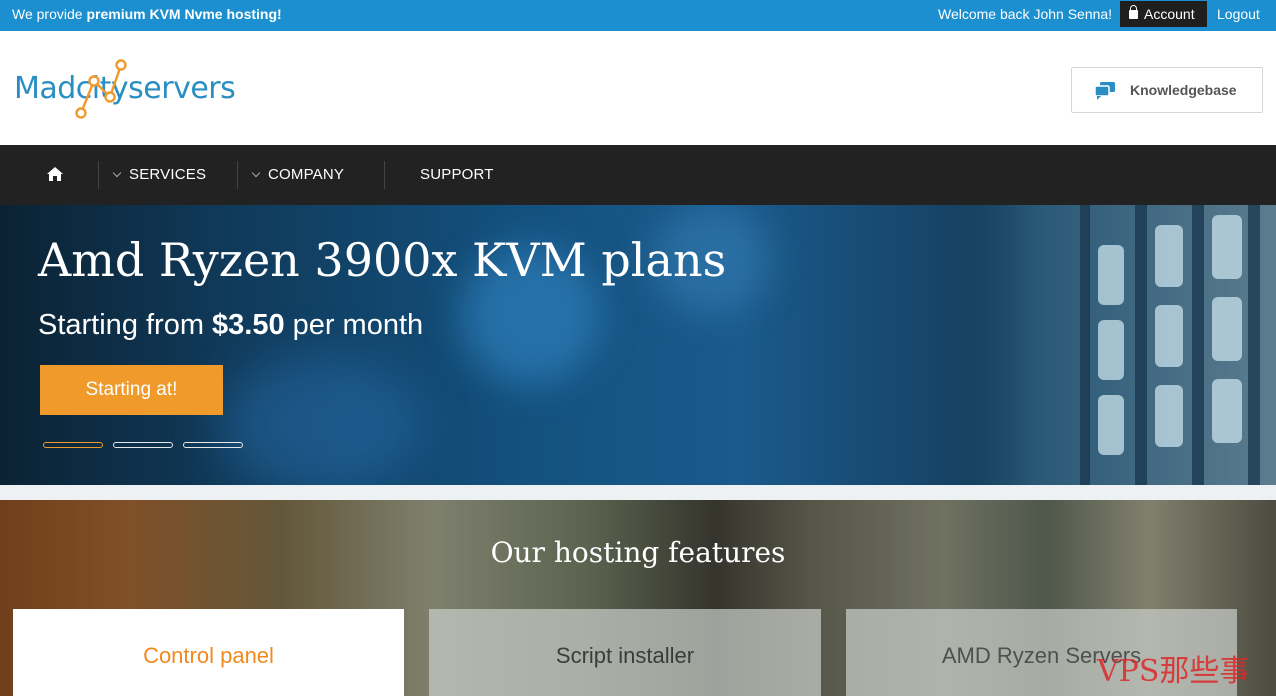 The width and height of the screenshot is (1276, 696). I want to click on tagline-prefix: We provide, so click(47, 14).